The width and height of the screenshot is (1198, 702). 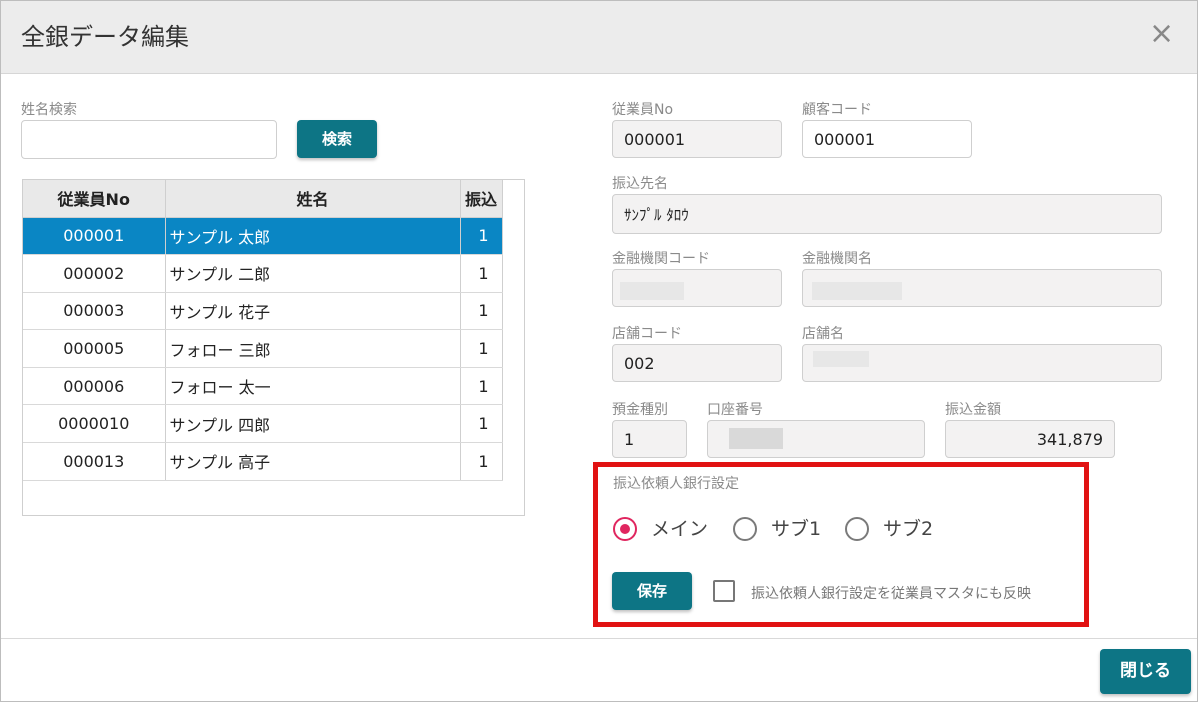 What do you see at coordinates (823, 334) in the screenshot?
I see `branch-name-label: 店舗名` at bounding box center [823, 334].